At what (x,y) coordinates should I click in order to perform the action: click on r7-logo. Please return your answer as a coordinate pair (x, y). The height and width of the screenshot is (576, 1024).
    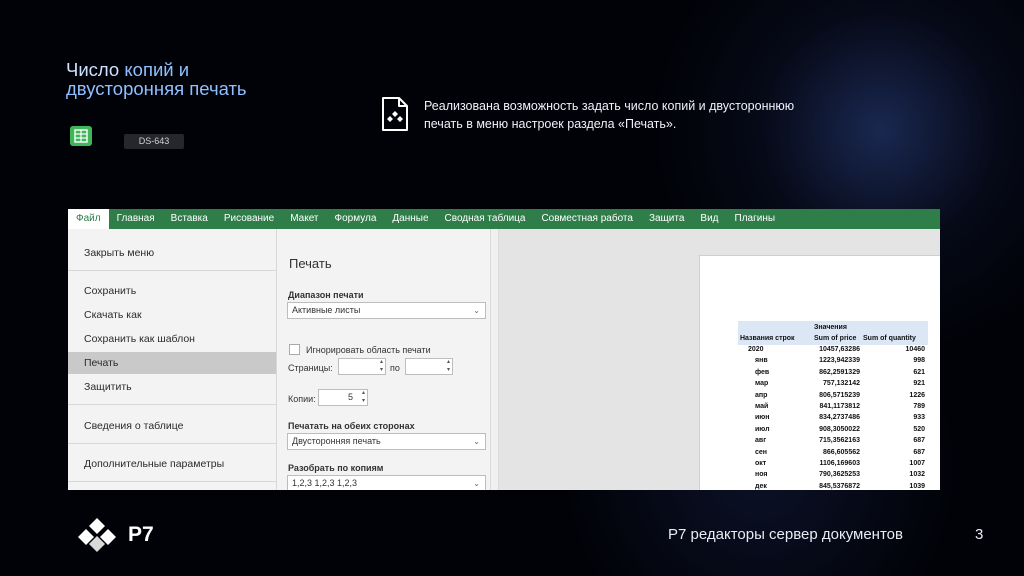
    Looking at the image, I should click on (97, 535).